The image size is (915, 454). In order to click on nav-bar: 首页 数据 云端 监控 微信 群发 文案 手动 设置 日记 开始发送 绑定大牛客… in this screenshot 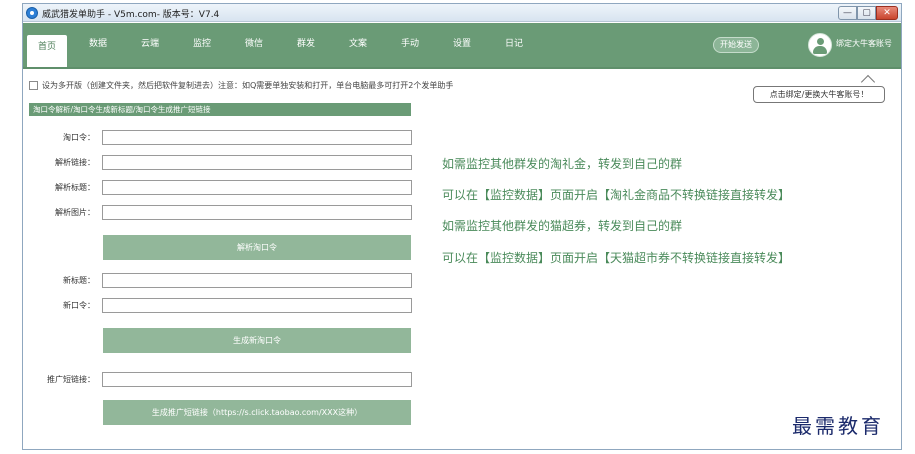, I will do `click(462, 45)`.